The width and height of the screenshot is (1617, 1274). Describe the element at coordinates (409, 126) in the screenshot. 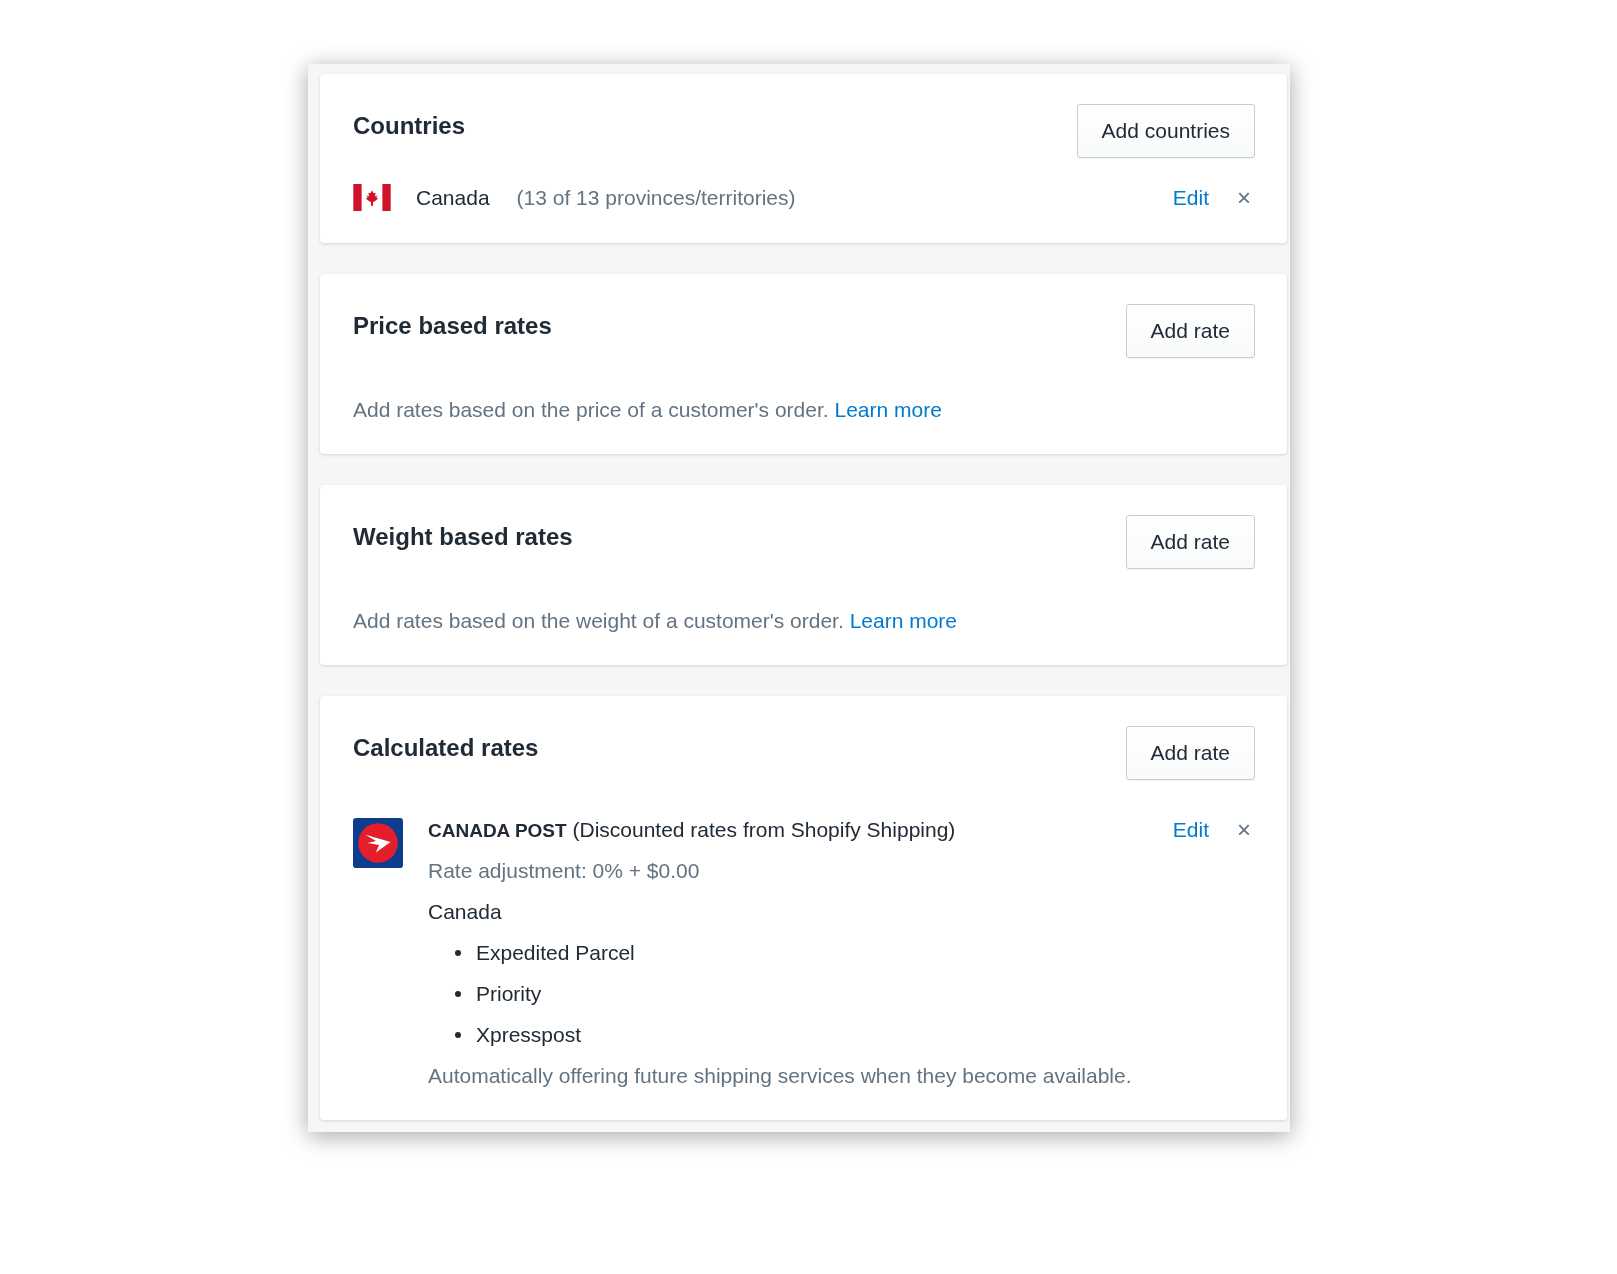

I see `card-title: Countries` at that location.